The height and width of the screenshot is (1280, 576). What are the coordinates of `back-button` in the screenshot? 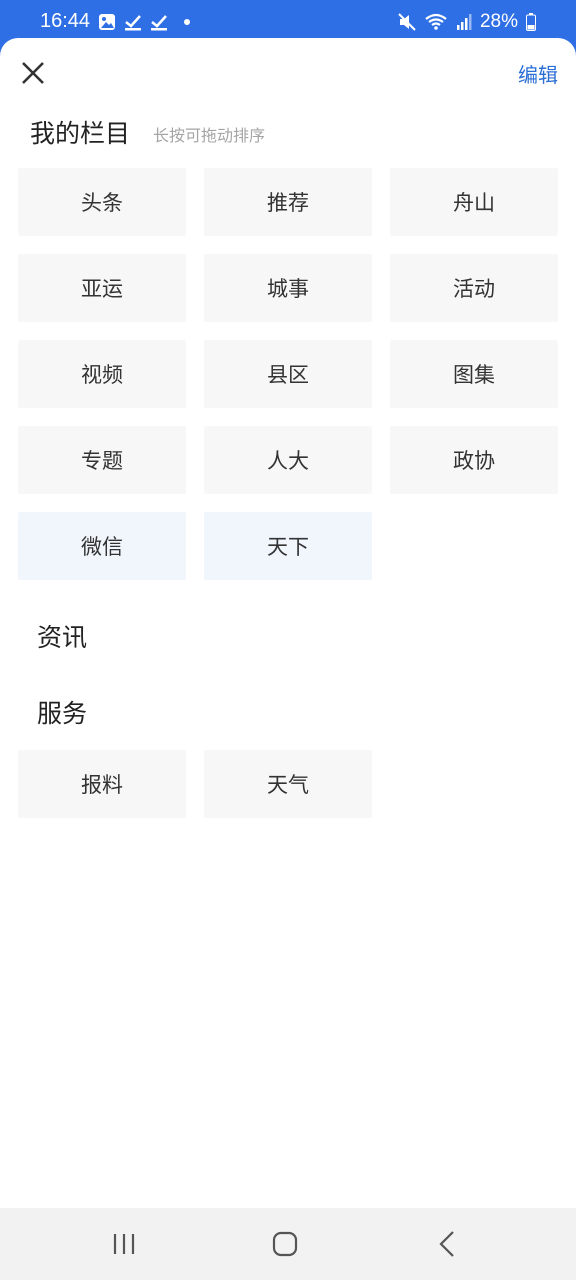 It's located at (447, 1244).